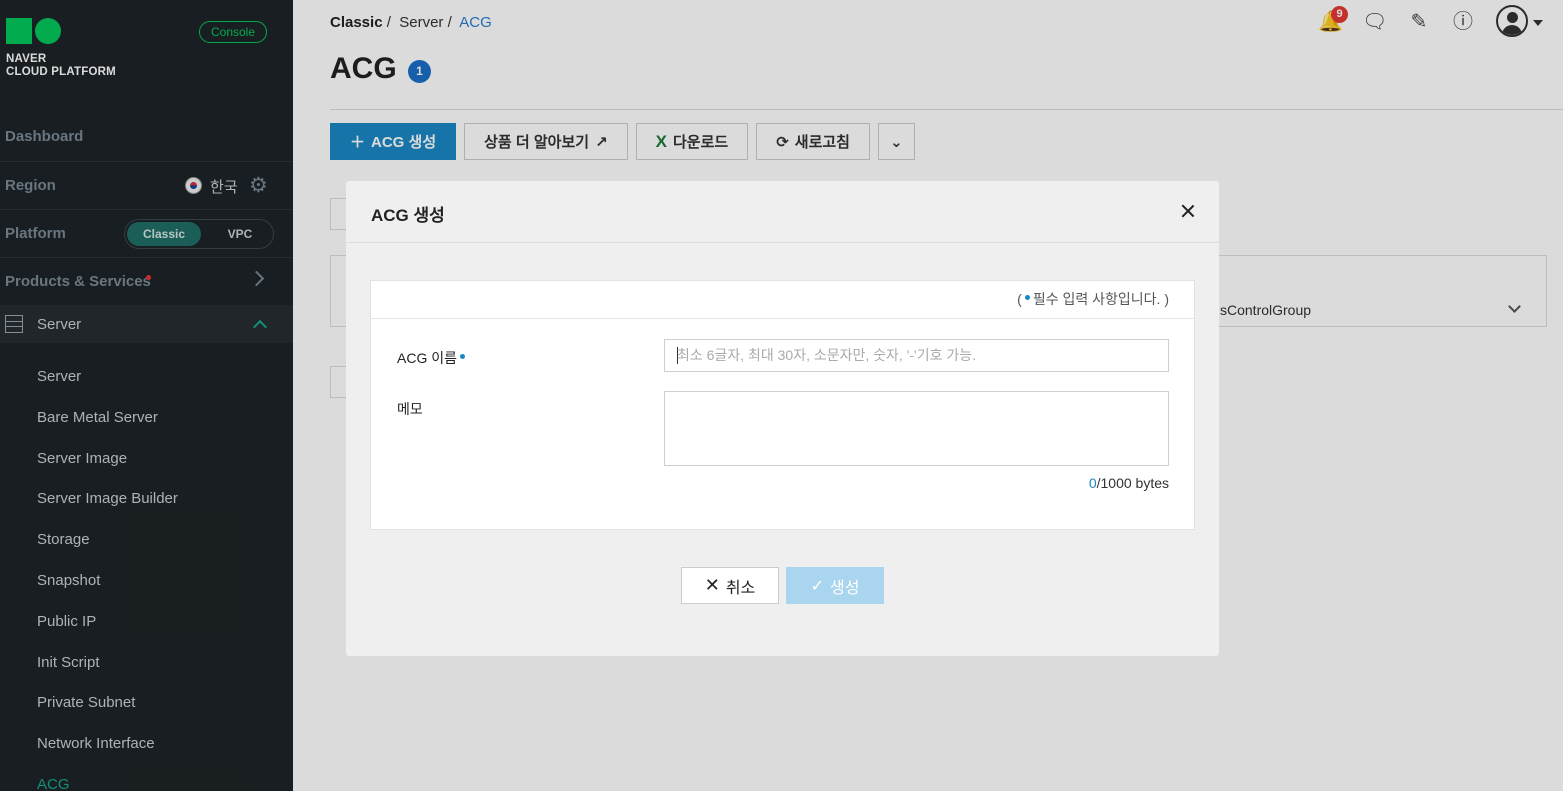  What do you see at coordinates (1096, 299) in the screenshot?
I see `required-note-text: 필수 입력 사항입니다.` at bounding box center [1096, 299].